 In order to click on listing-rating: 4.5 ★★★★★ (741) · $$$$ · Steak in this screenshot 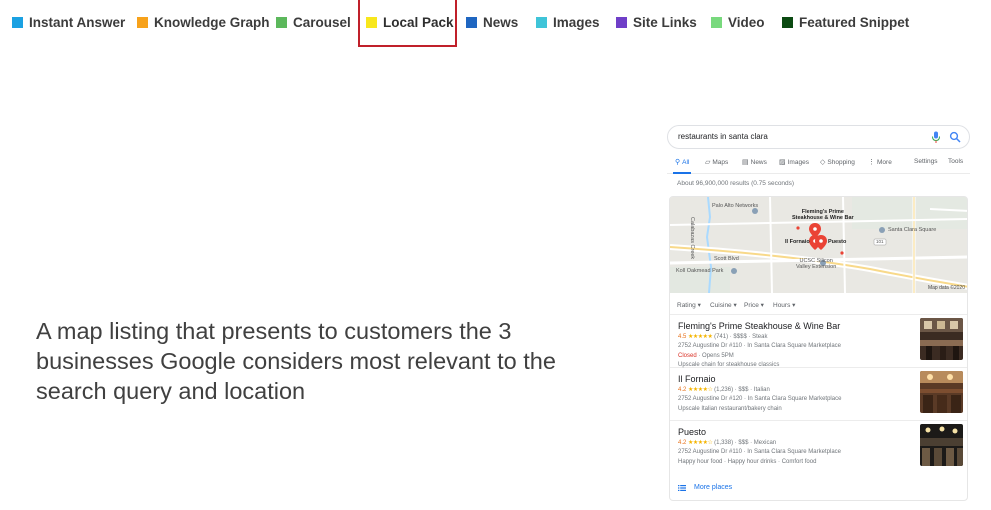, I will do `click(722, 336)`.